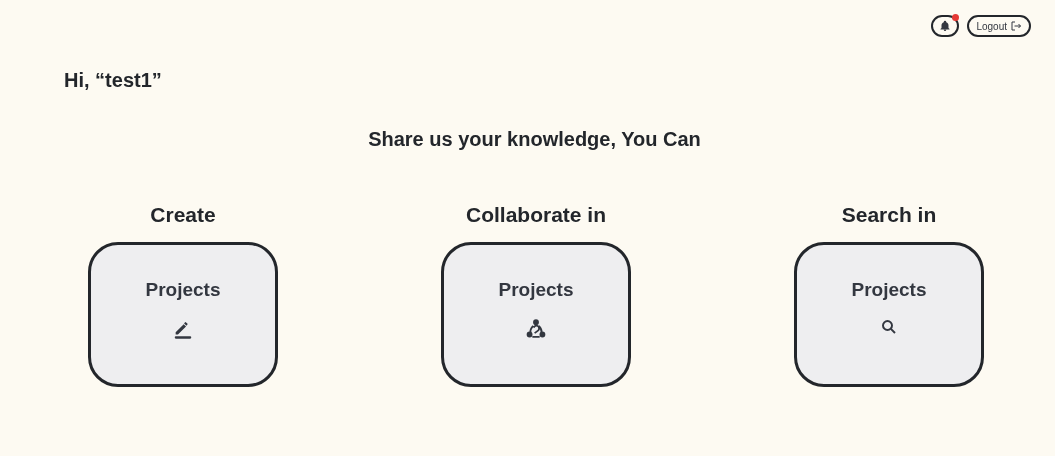 The width and height of the screenshot is (1055, 456). What do you see at coordinates (999, 26) in the screenshot?
I see `logout-button: Logout` at bounding box center [999, 26].